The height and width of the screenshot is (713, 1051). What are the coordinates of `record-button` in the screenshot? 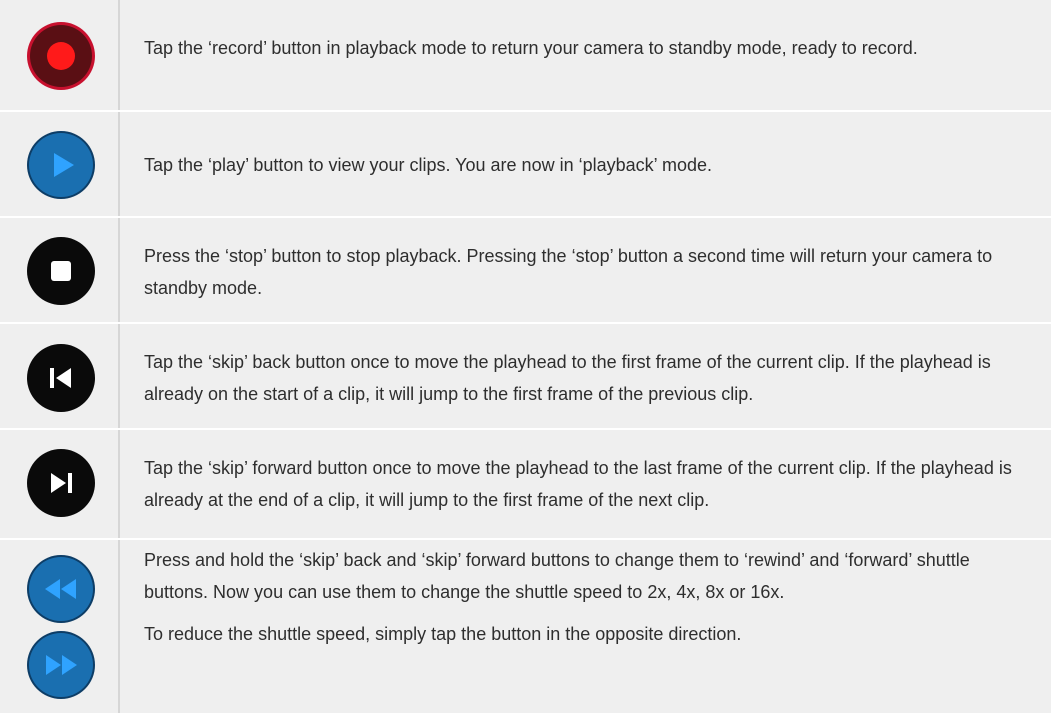 It's located at (61, 56).